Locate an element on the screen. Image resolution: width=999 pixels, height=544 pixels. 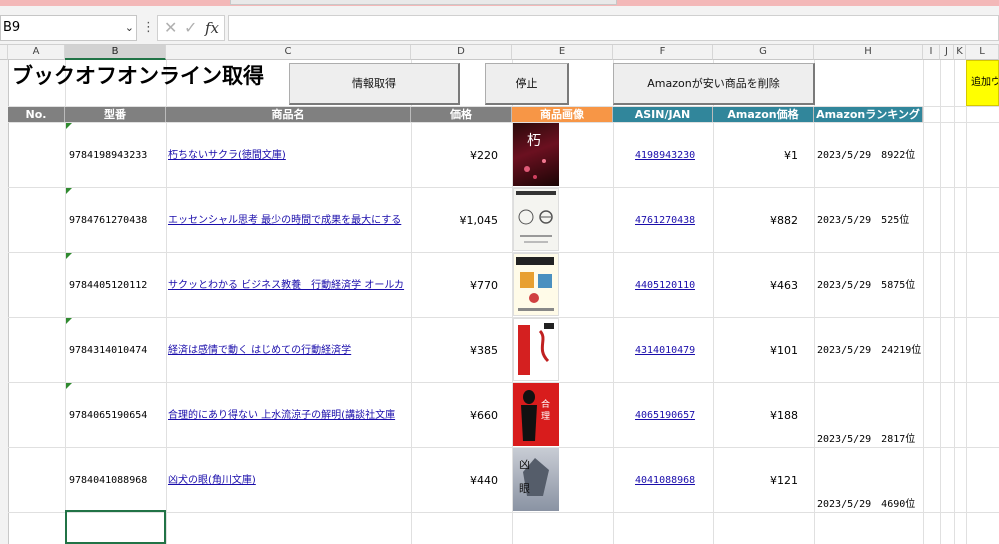
amazon-price-cell: ¥1 is located at coordinates (756, 156).